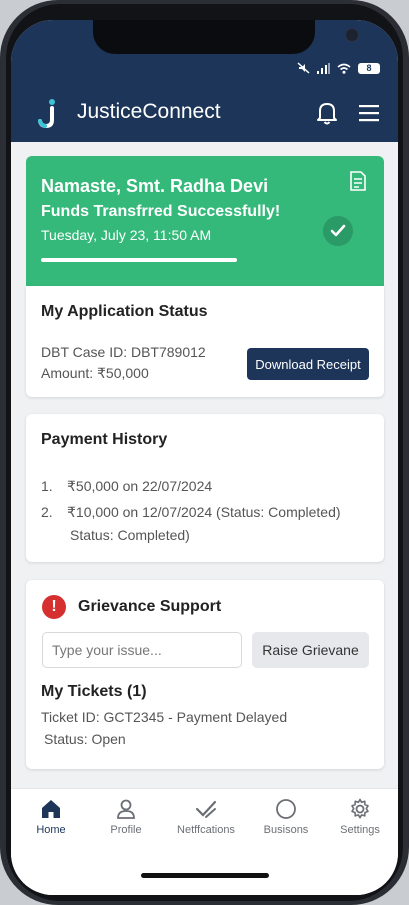 The height and width of the screenshot is (905, 409). I want to click on nav-settings: Settings, so click(360, 818).